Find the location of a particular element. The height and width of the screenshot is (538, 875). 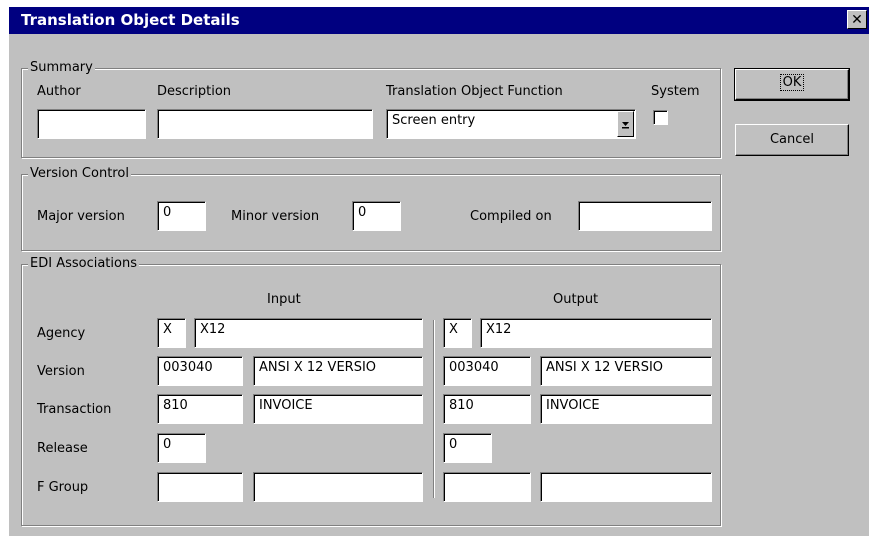

output-header: Output is located at coordinates (576, 299).